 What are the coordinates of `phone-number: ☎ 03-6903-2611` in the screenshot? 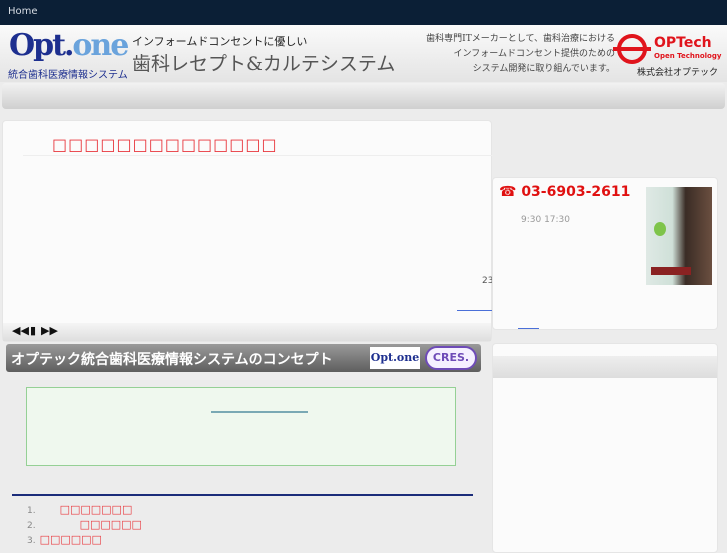 It's located at (565, 192).